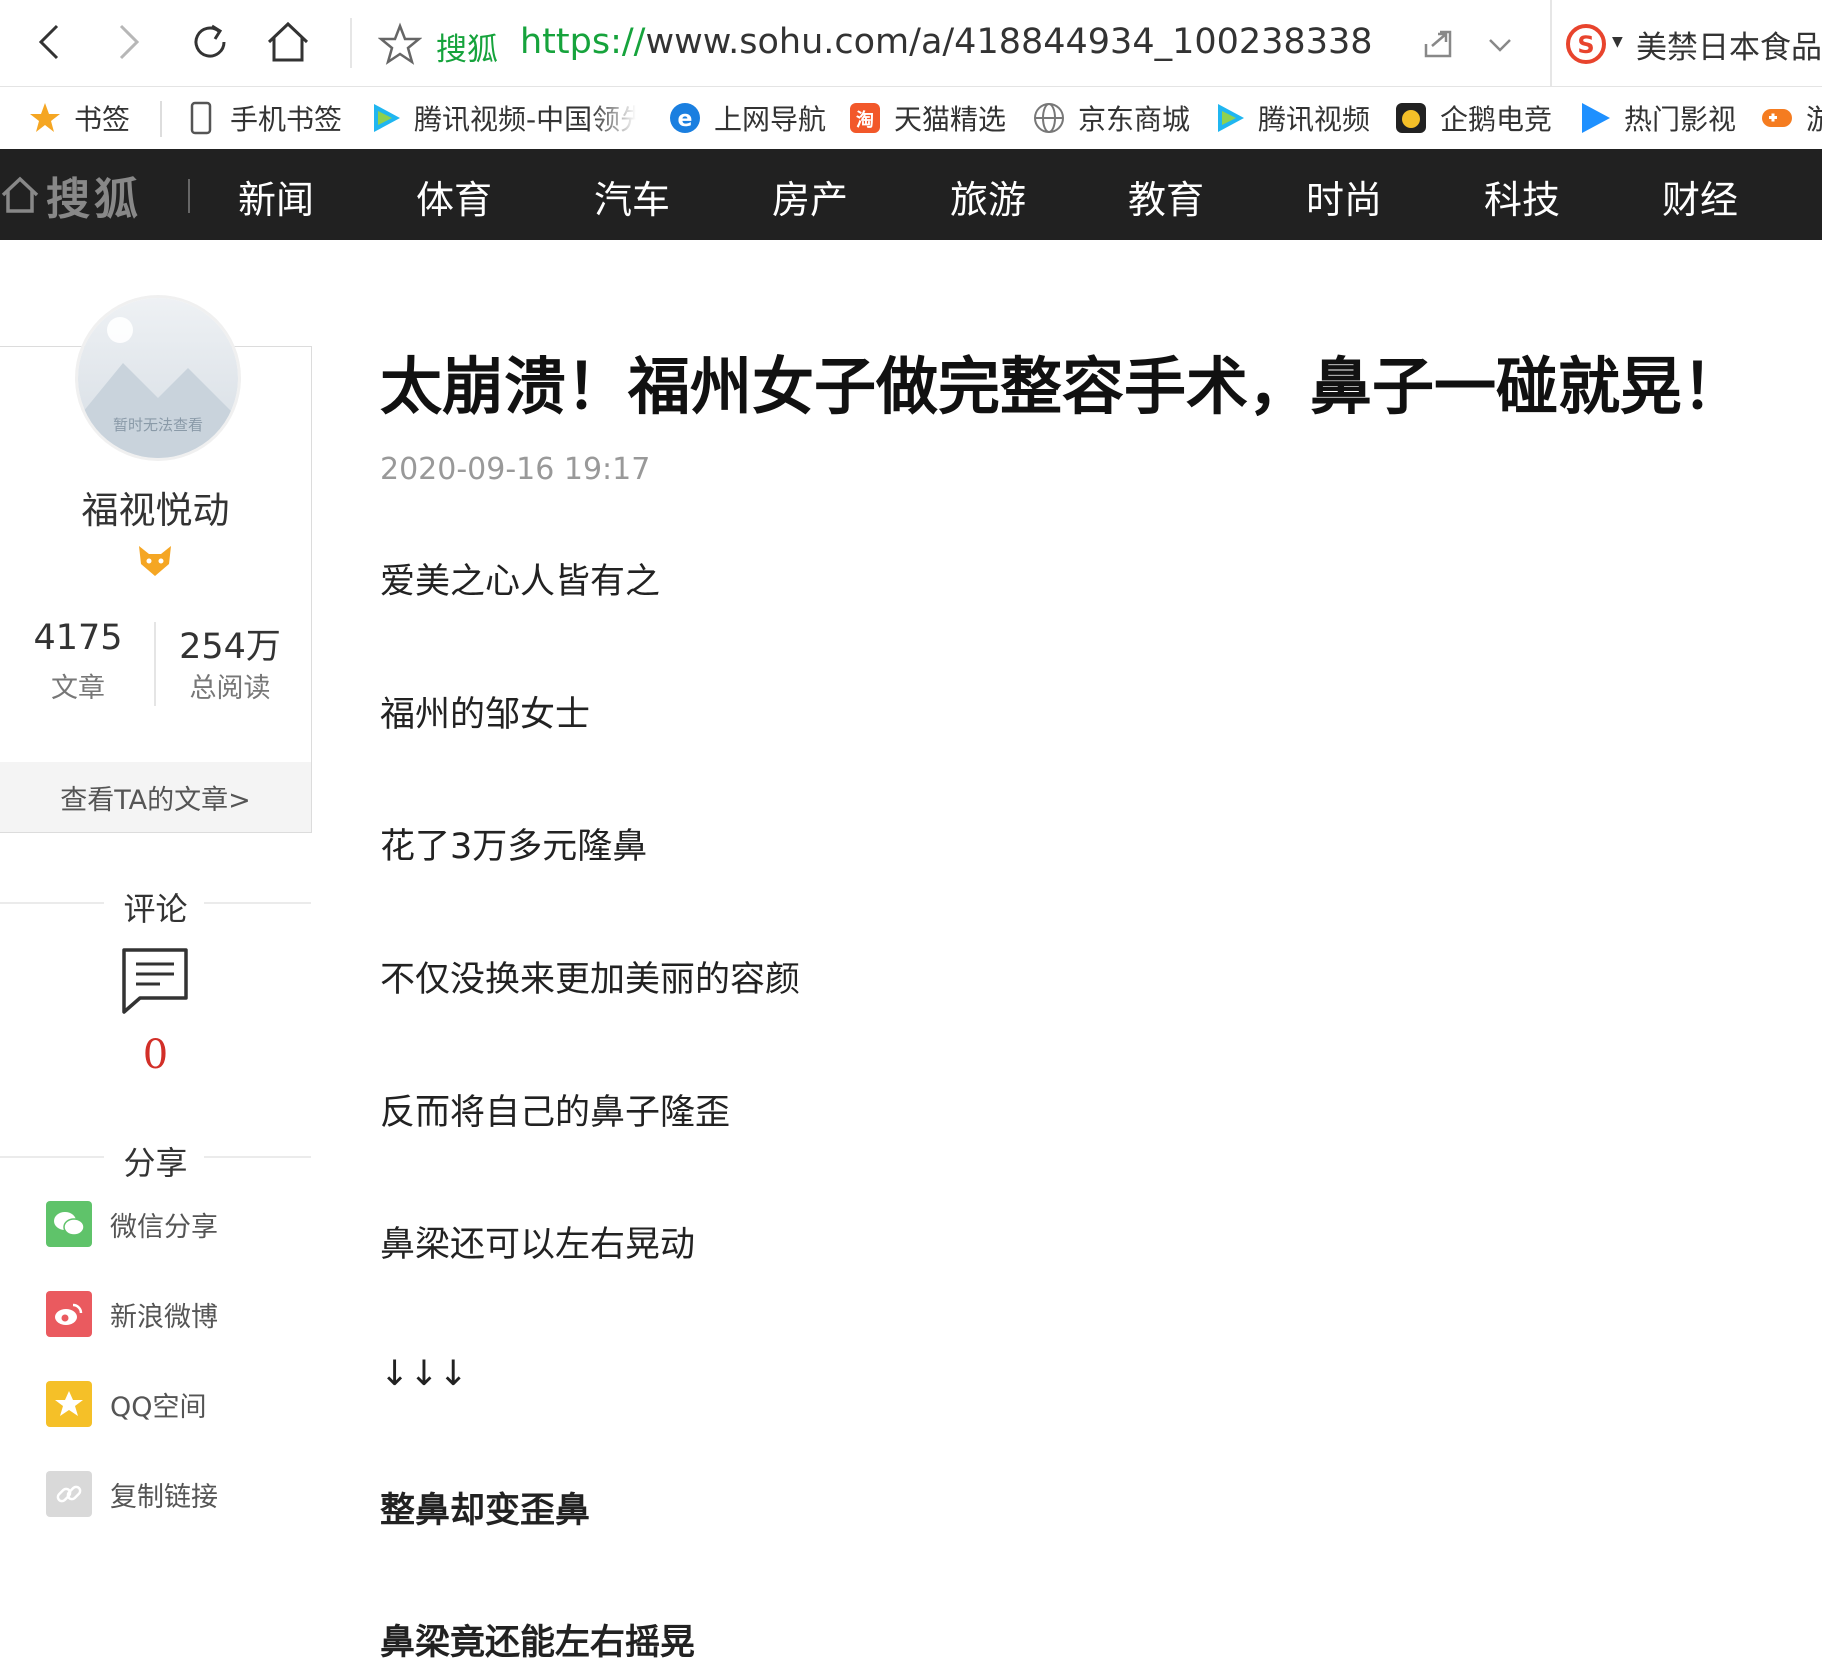 Image resolution: width=1822 pixels, height=1665 pixels. I want to click on sogou-search-icon: S, so click(1586, 44).